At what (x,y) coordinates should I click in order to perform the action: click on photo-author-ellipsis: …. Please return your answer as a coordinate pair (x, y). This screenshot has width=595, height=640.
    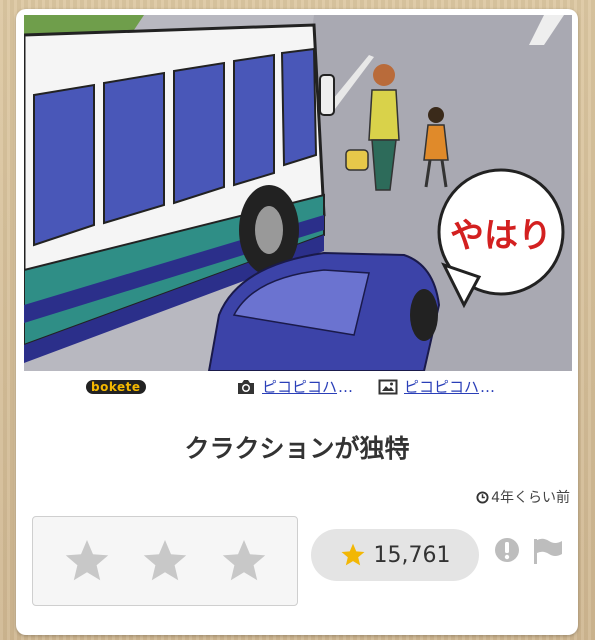
    Looking at the image, I should click on (346, 386).